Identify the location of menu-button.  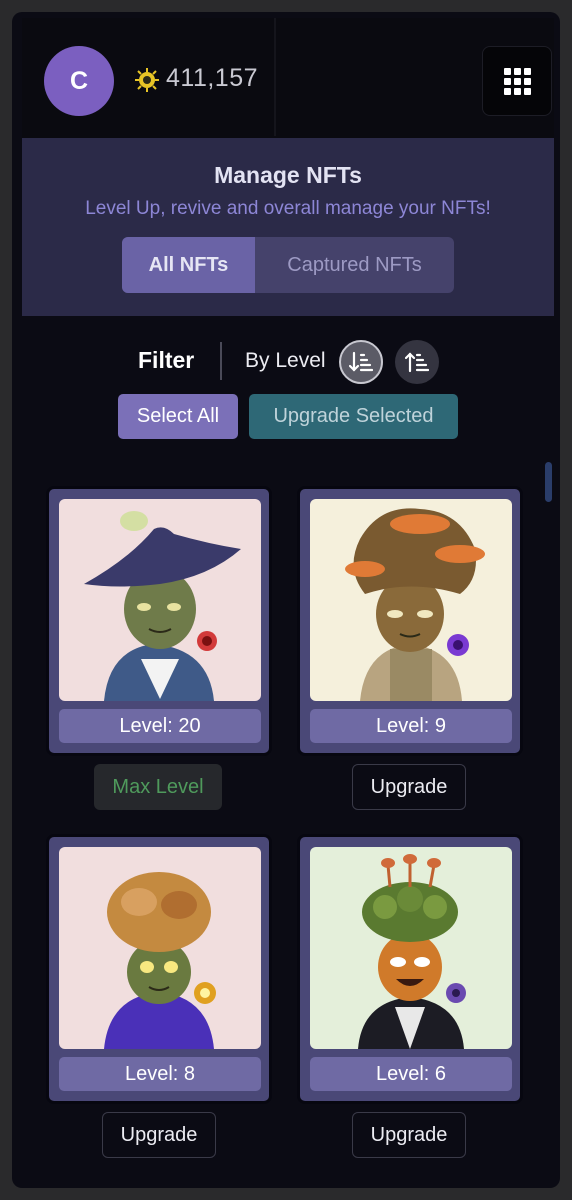
(517, 81).